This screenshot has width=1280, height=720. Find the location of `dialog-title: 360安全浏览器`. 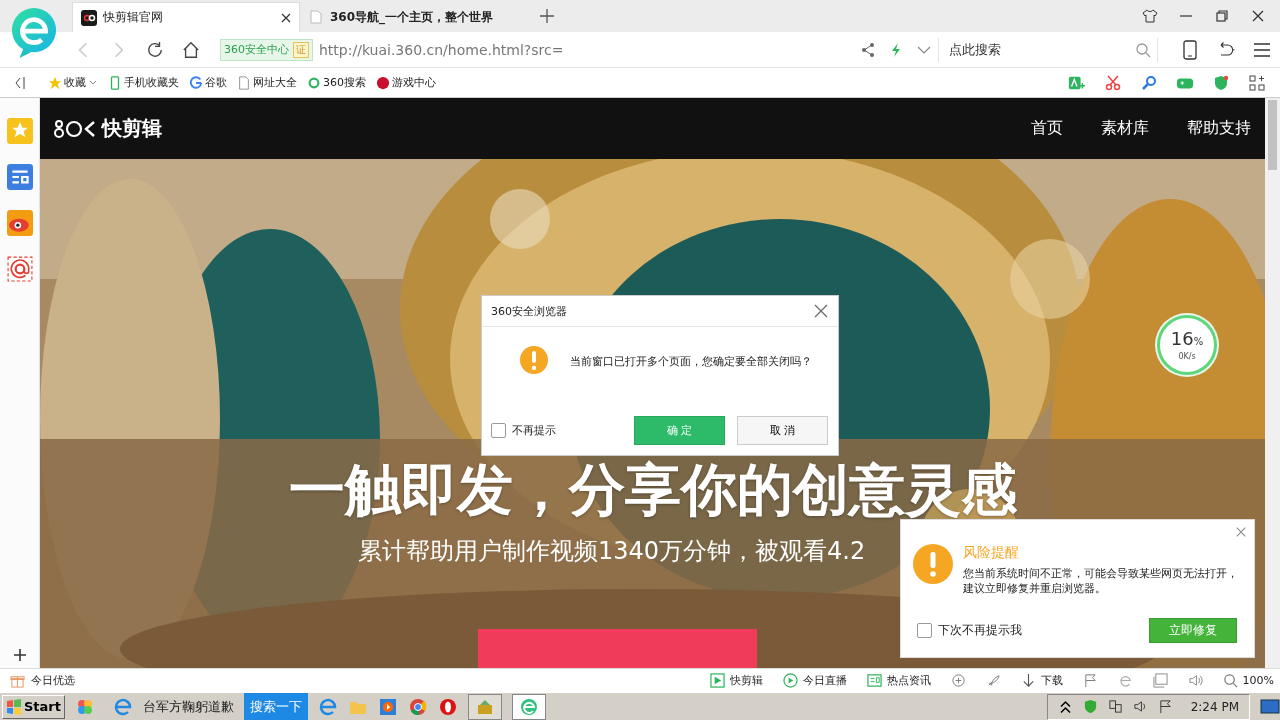

dialog-title: 360安全浏览器 is located at coordinates (529, 311).